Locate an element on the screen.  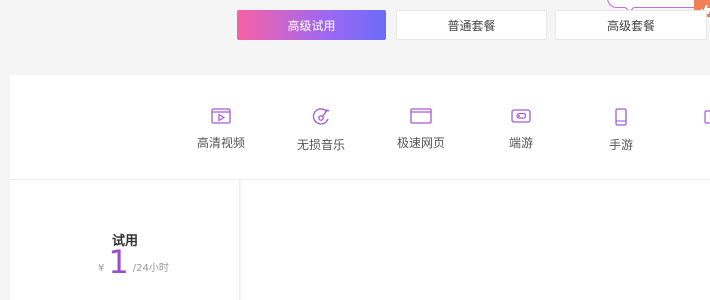
feature-label: 手游 is located at coordinates (620, 145).